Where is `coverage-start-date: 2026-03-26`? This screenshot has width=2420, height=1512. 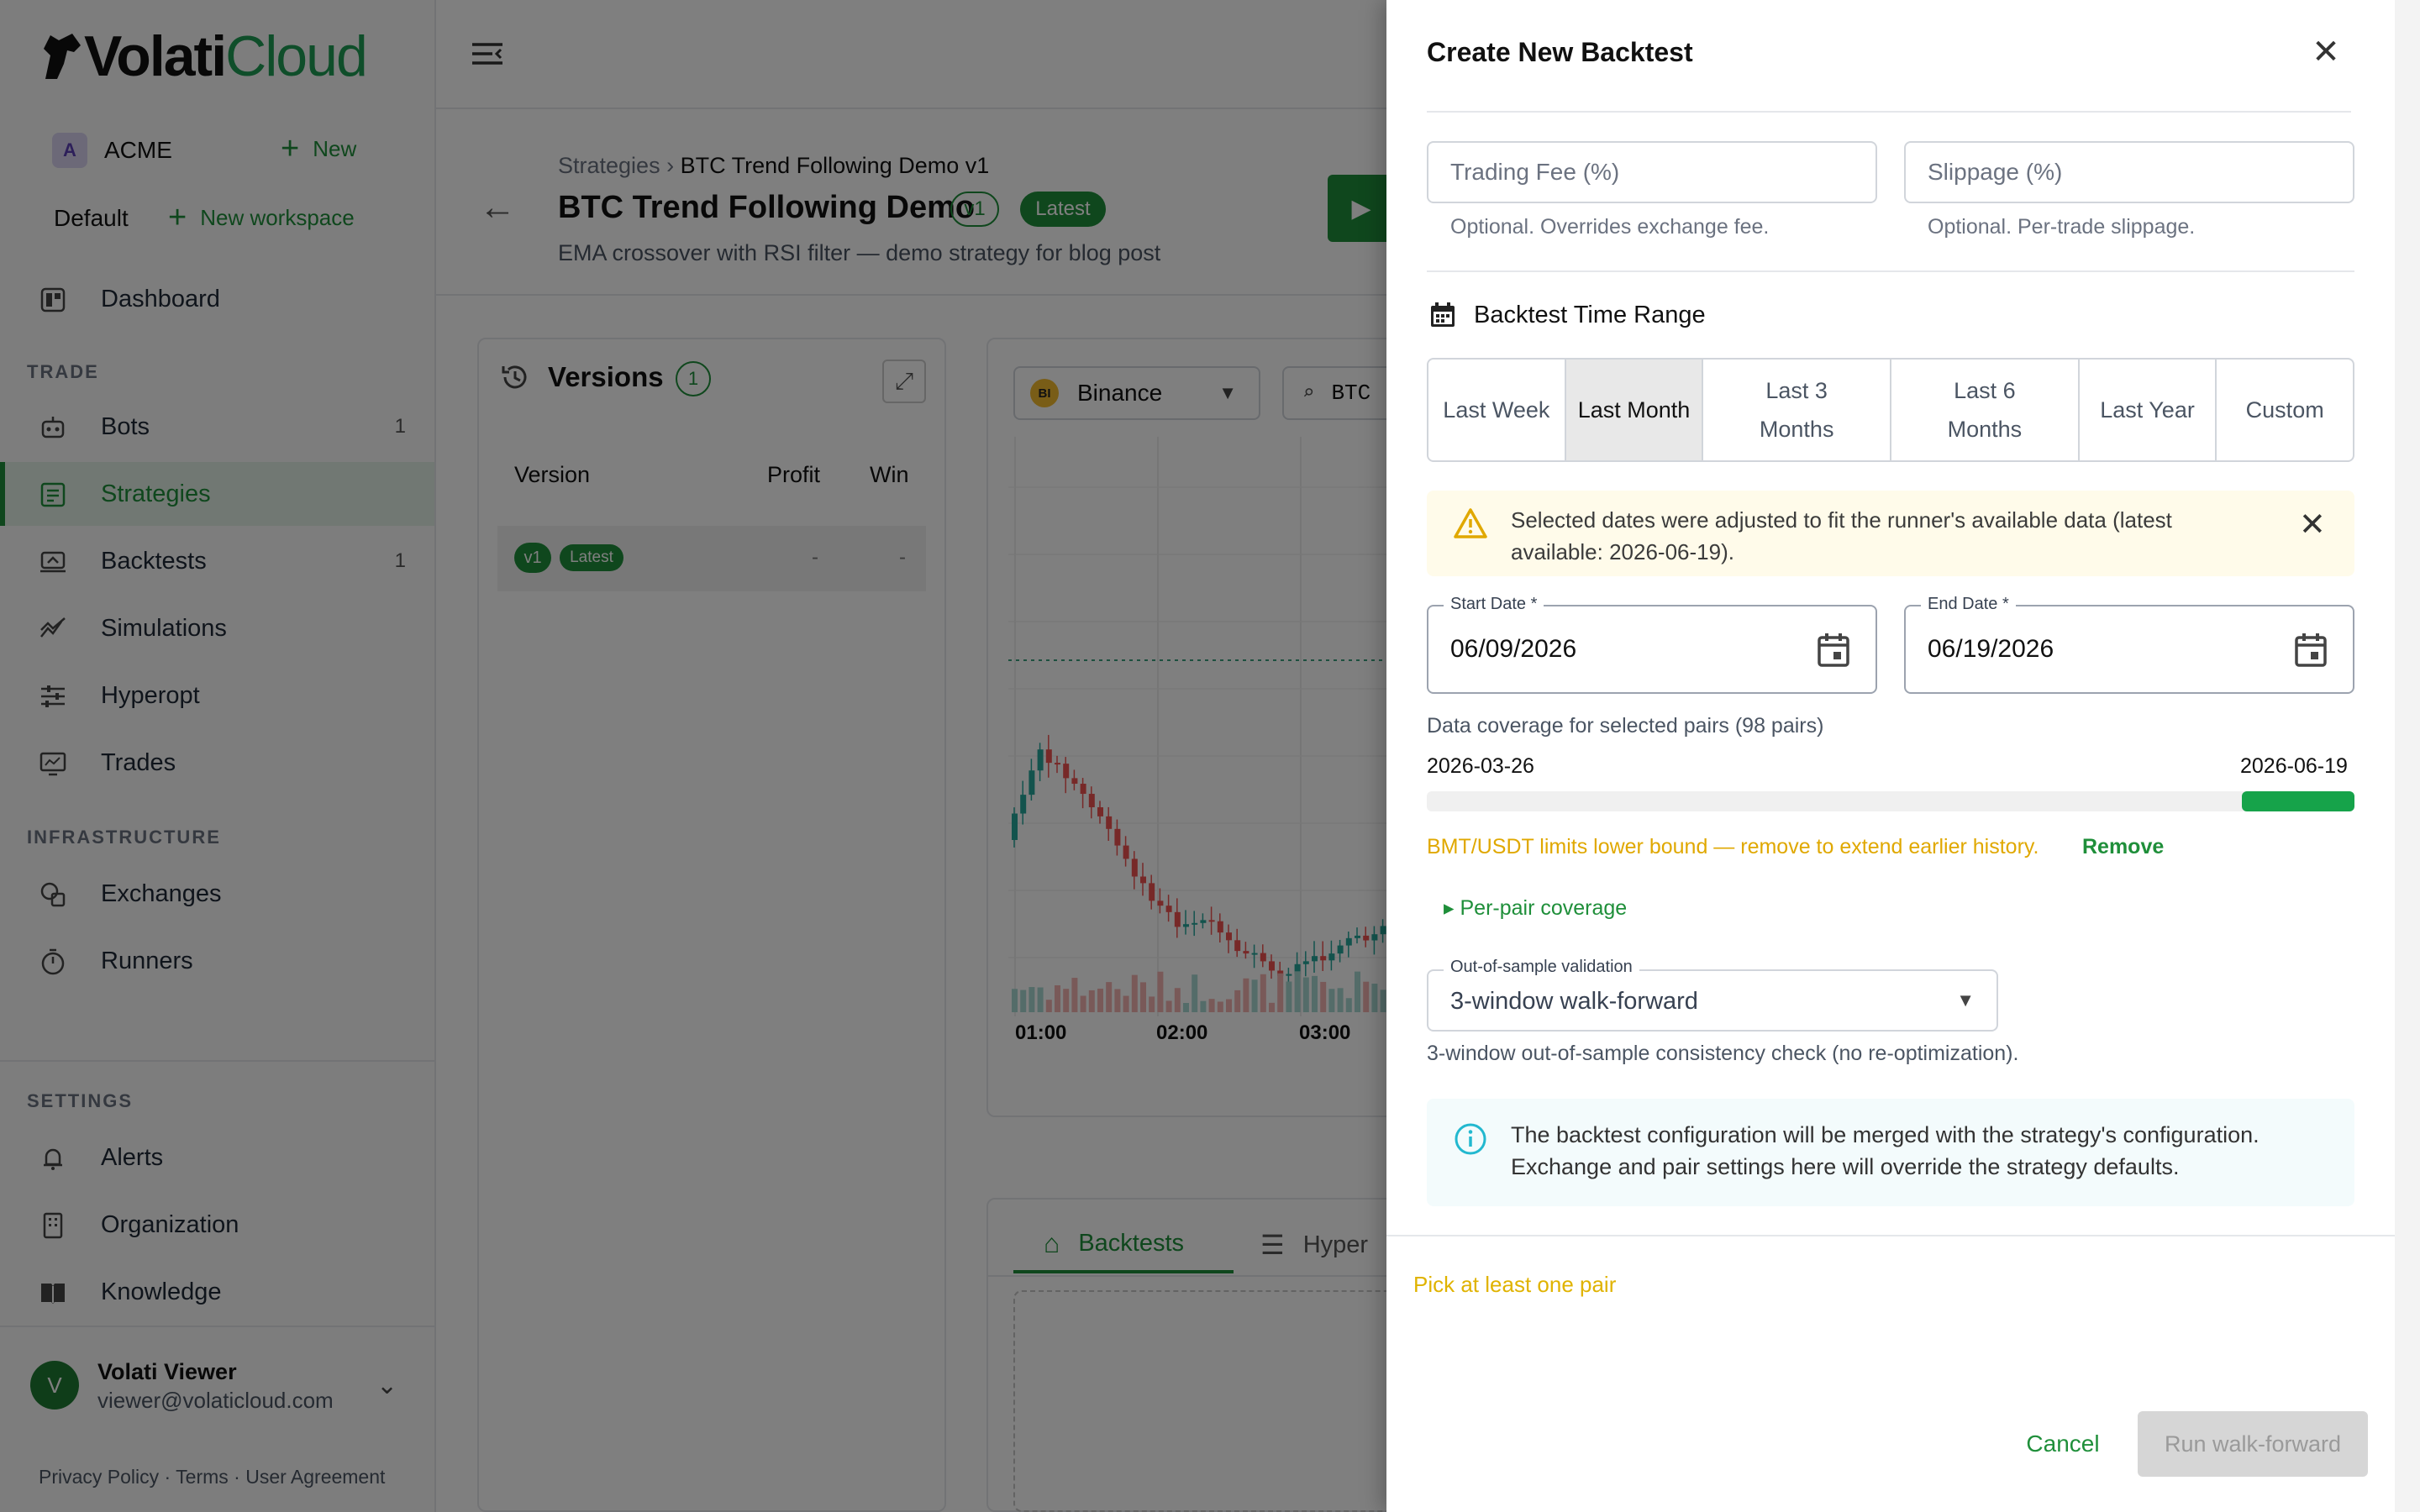
coverage-start-date: 2026-03-26 is located at coordinates (1480, 766).